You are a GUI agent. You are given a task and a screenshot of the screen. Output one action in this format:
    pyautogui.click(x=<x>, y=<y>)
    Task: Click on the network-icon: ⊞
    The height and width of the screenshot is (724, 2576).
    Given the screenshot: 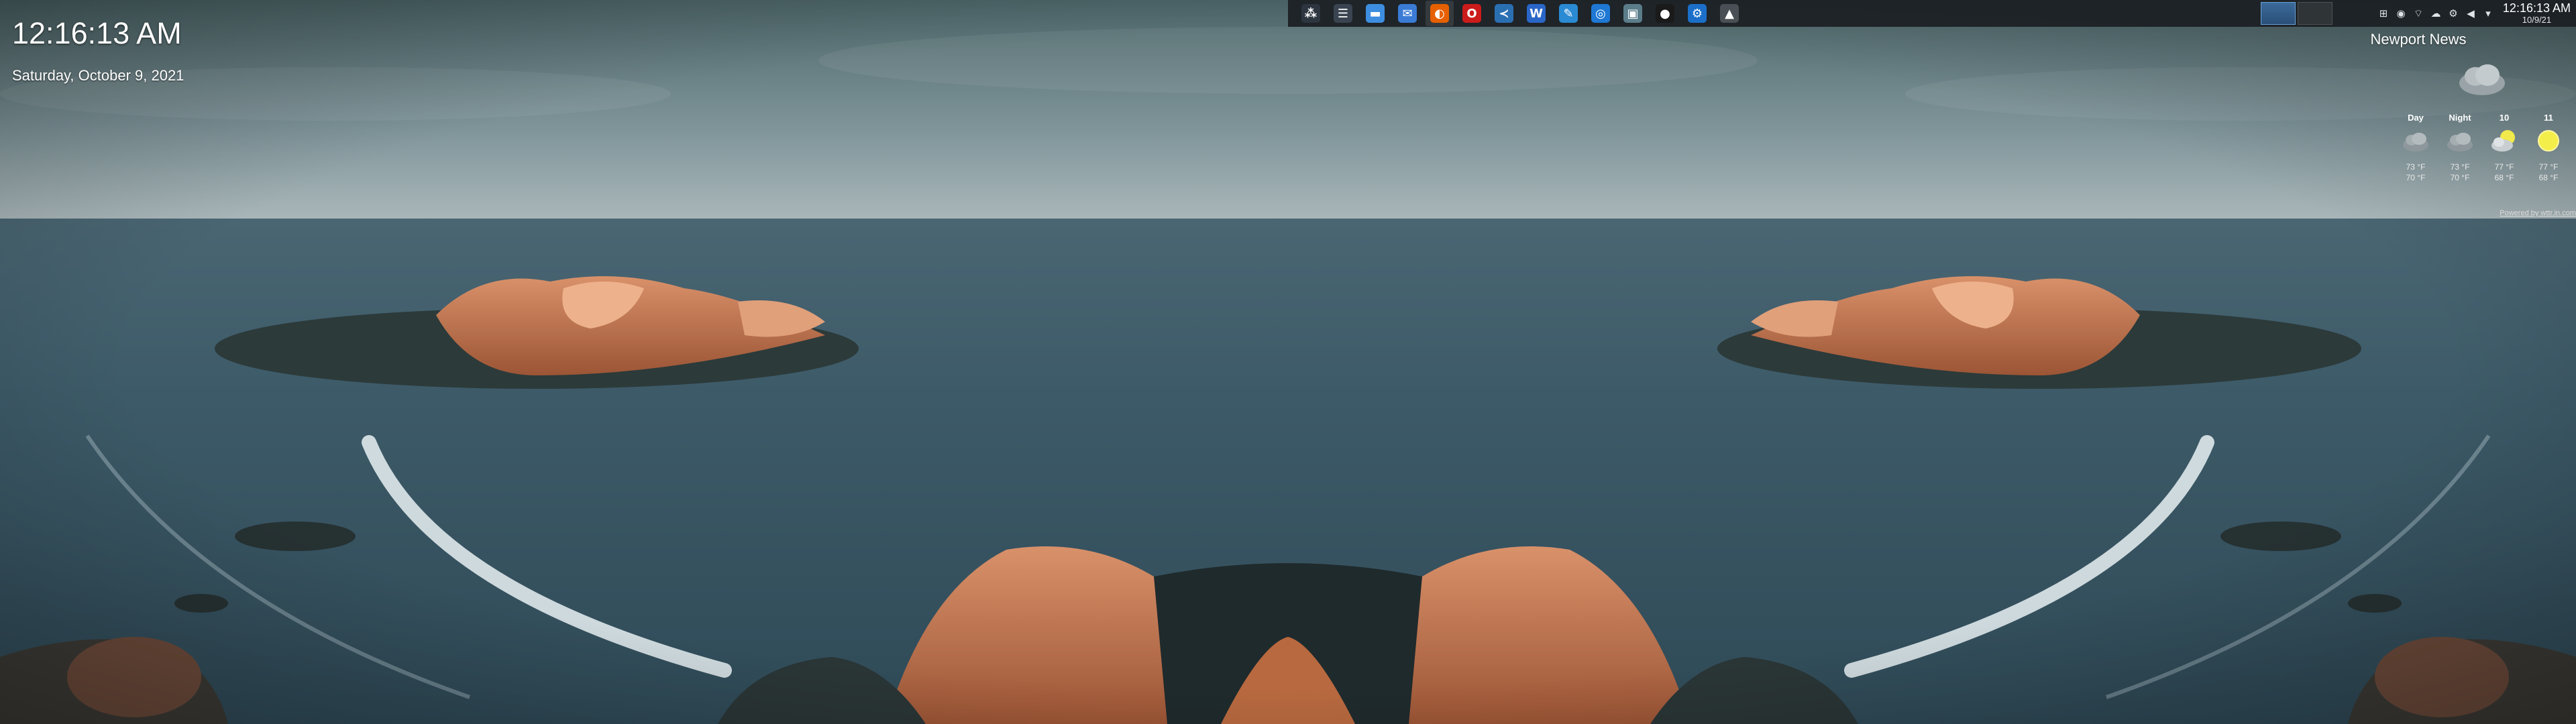 What is the action you would take?
    pyautogui.click(x=2383, y=13)
    